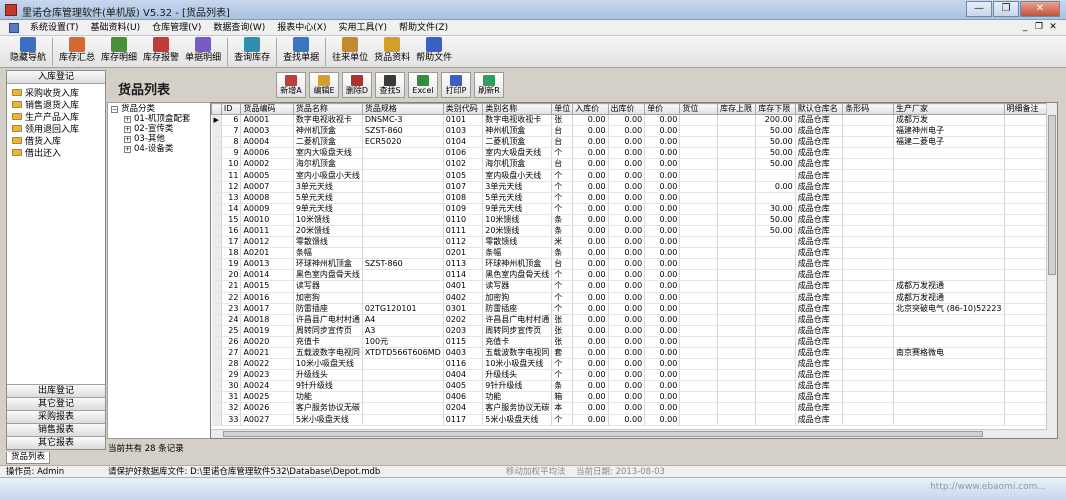 The width and height of the screenshot is (1066, 500). What do you see at coordinates (56, 403) in the screenshot?
I see `nav-header-1: 其它登记` at bounding box center [56, 403].